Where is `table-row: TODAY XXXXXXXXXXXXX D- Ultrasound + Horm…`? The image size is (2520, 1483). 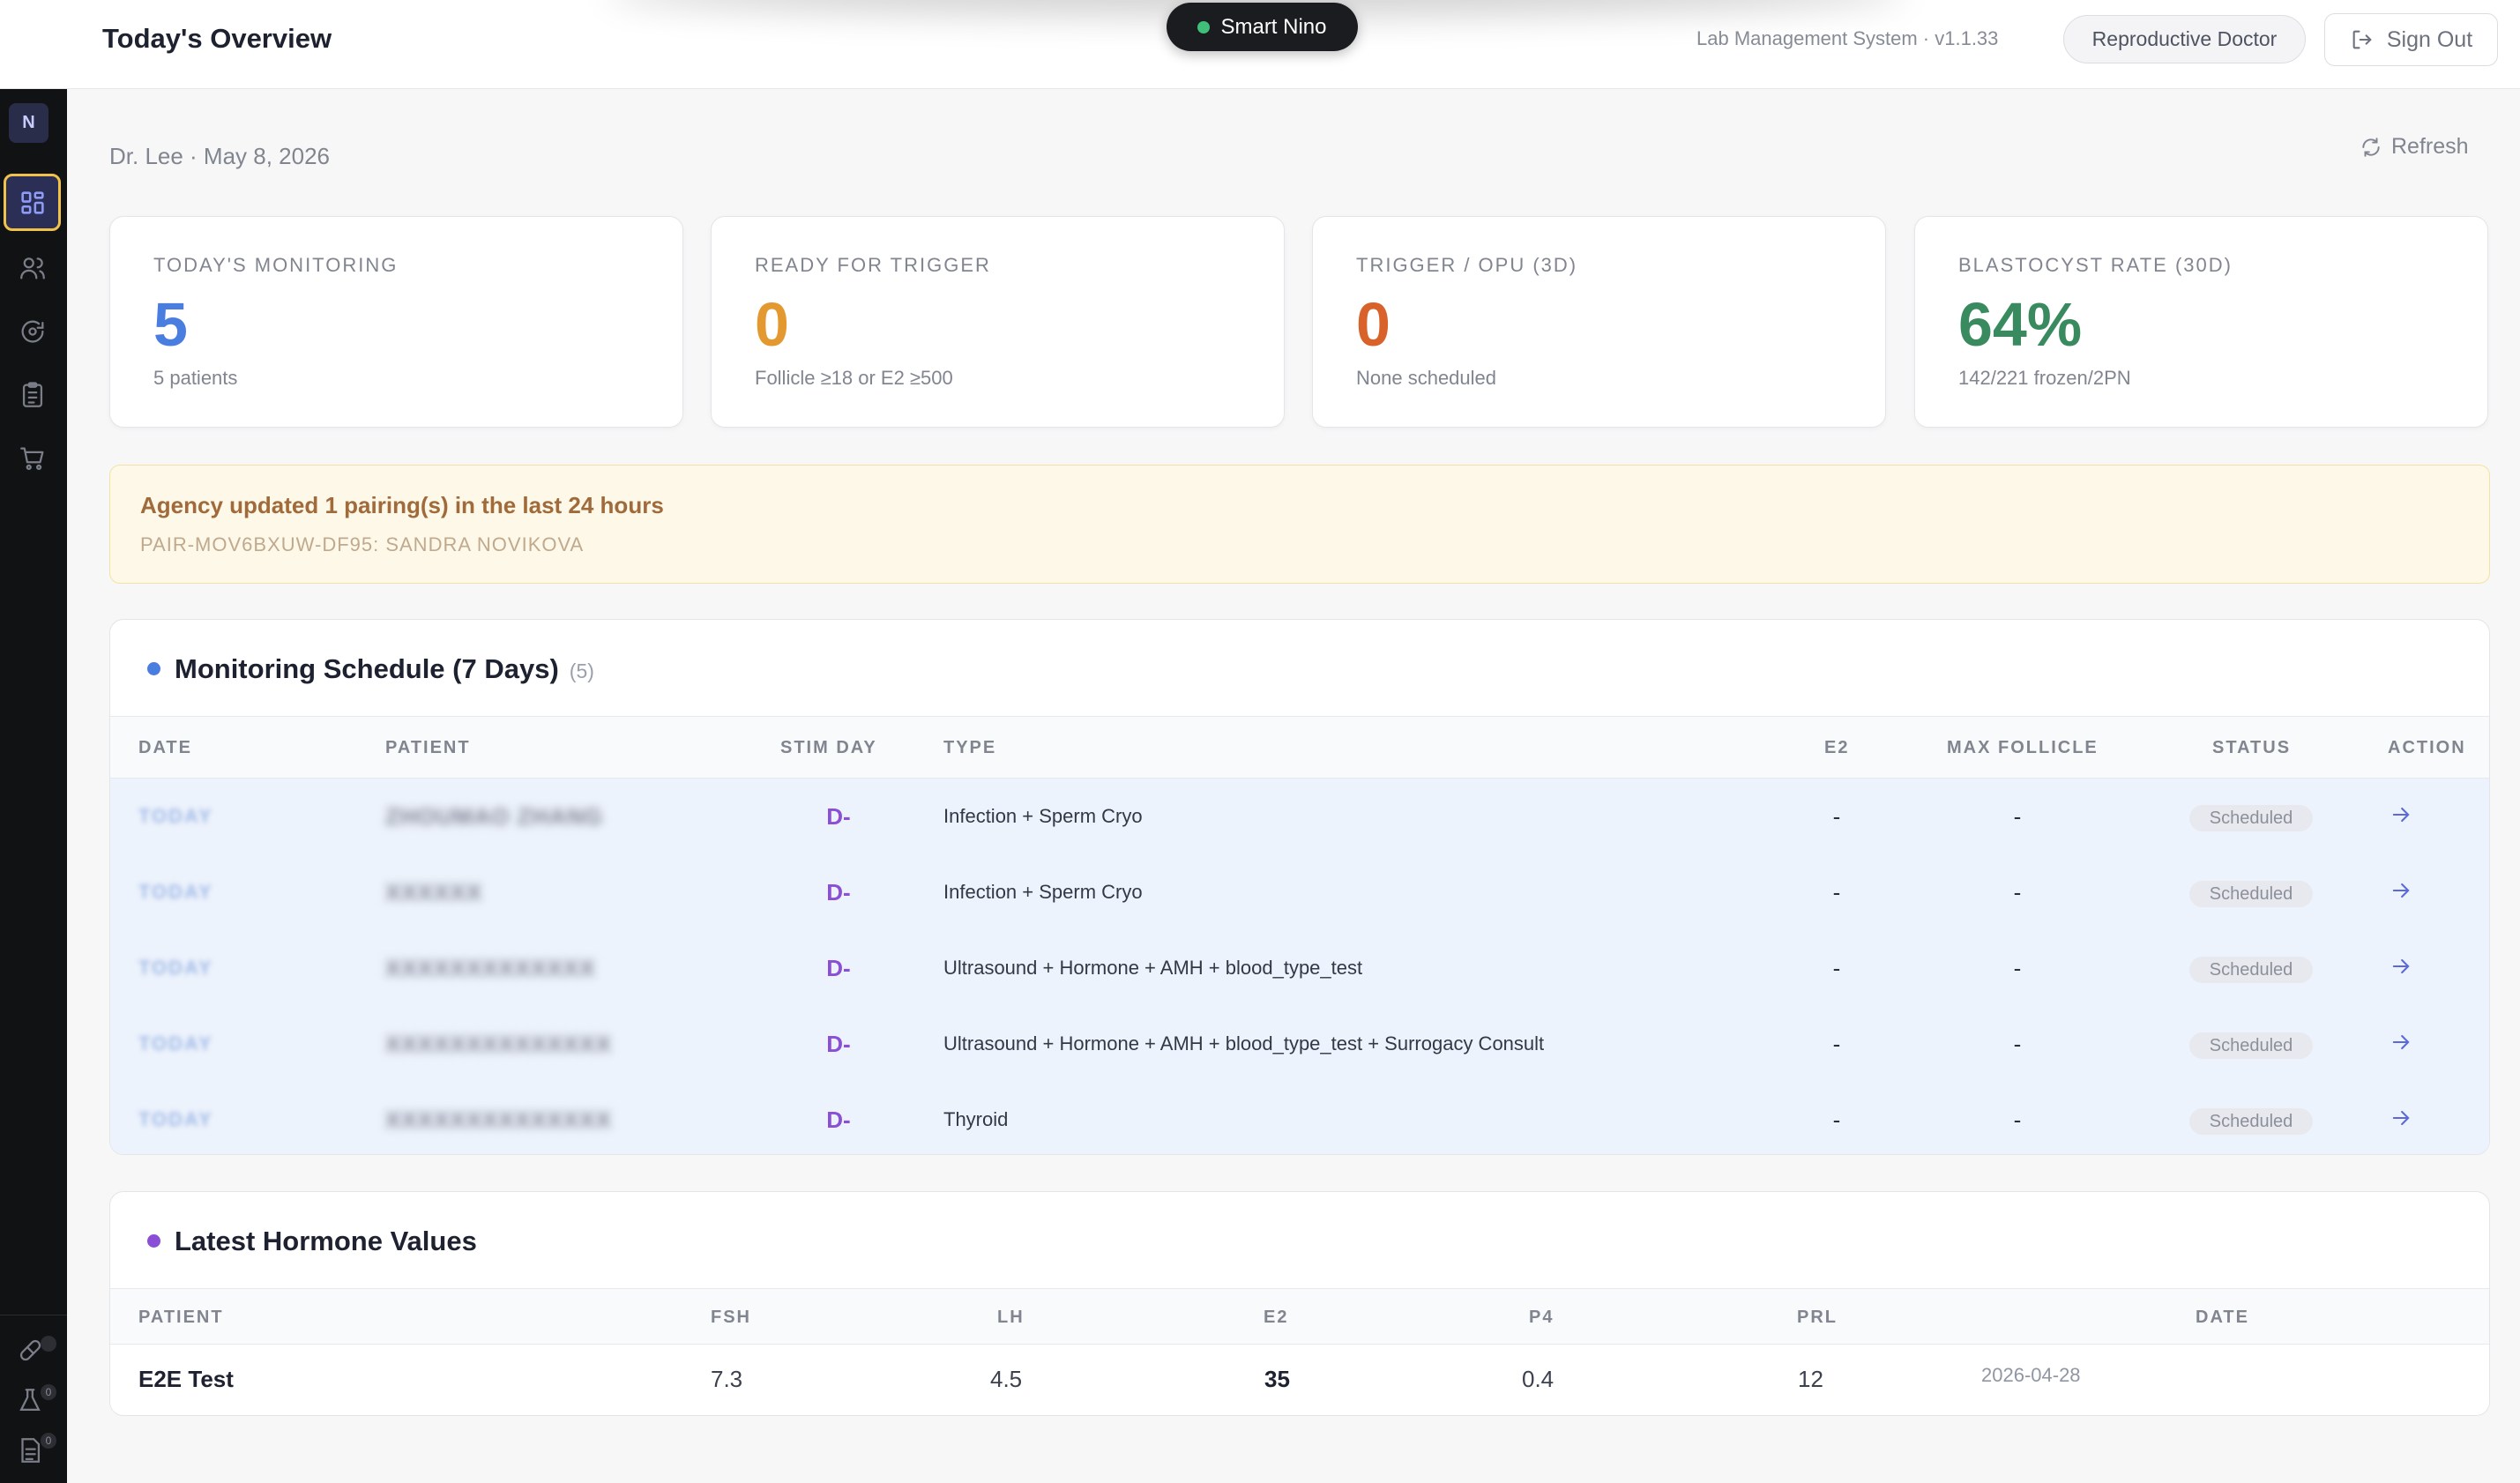
table-row: TODAY XXXXXXXXXXXXX D- Ultrasound + Horm… is located at coordinates (1299, 968).